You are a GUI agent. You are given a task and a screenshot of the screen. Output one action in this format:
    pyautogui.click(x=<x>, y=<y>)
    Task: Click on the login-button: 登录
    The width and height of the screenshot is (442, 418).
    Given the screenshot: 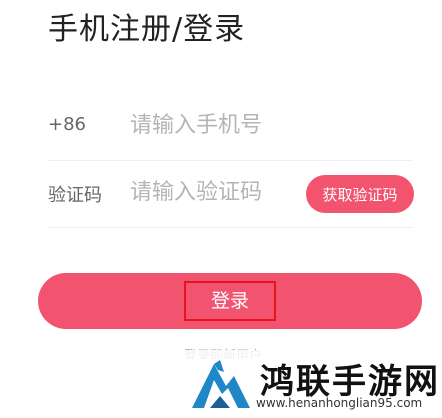 What is the action you would take?
    pyautogui.click(x=230, y=301)
    